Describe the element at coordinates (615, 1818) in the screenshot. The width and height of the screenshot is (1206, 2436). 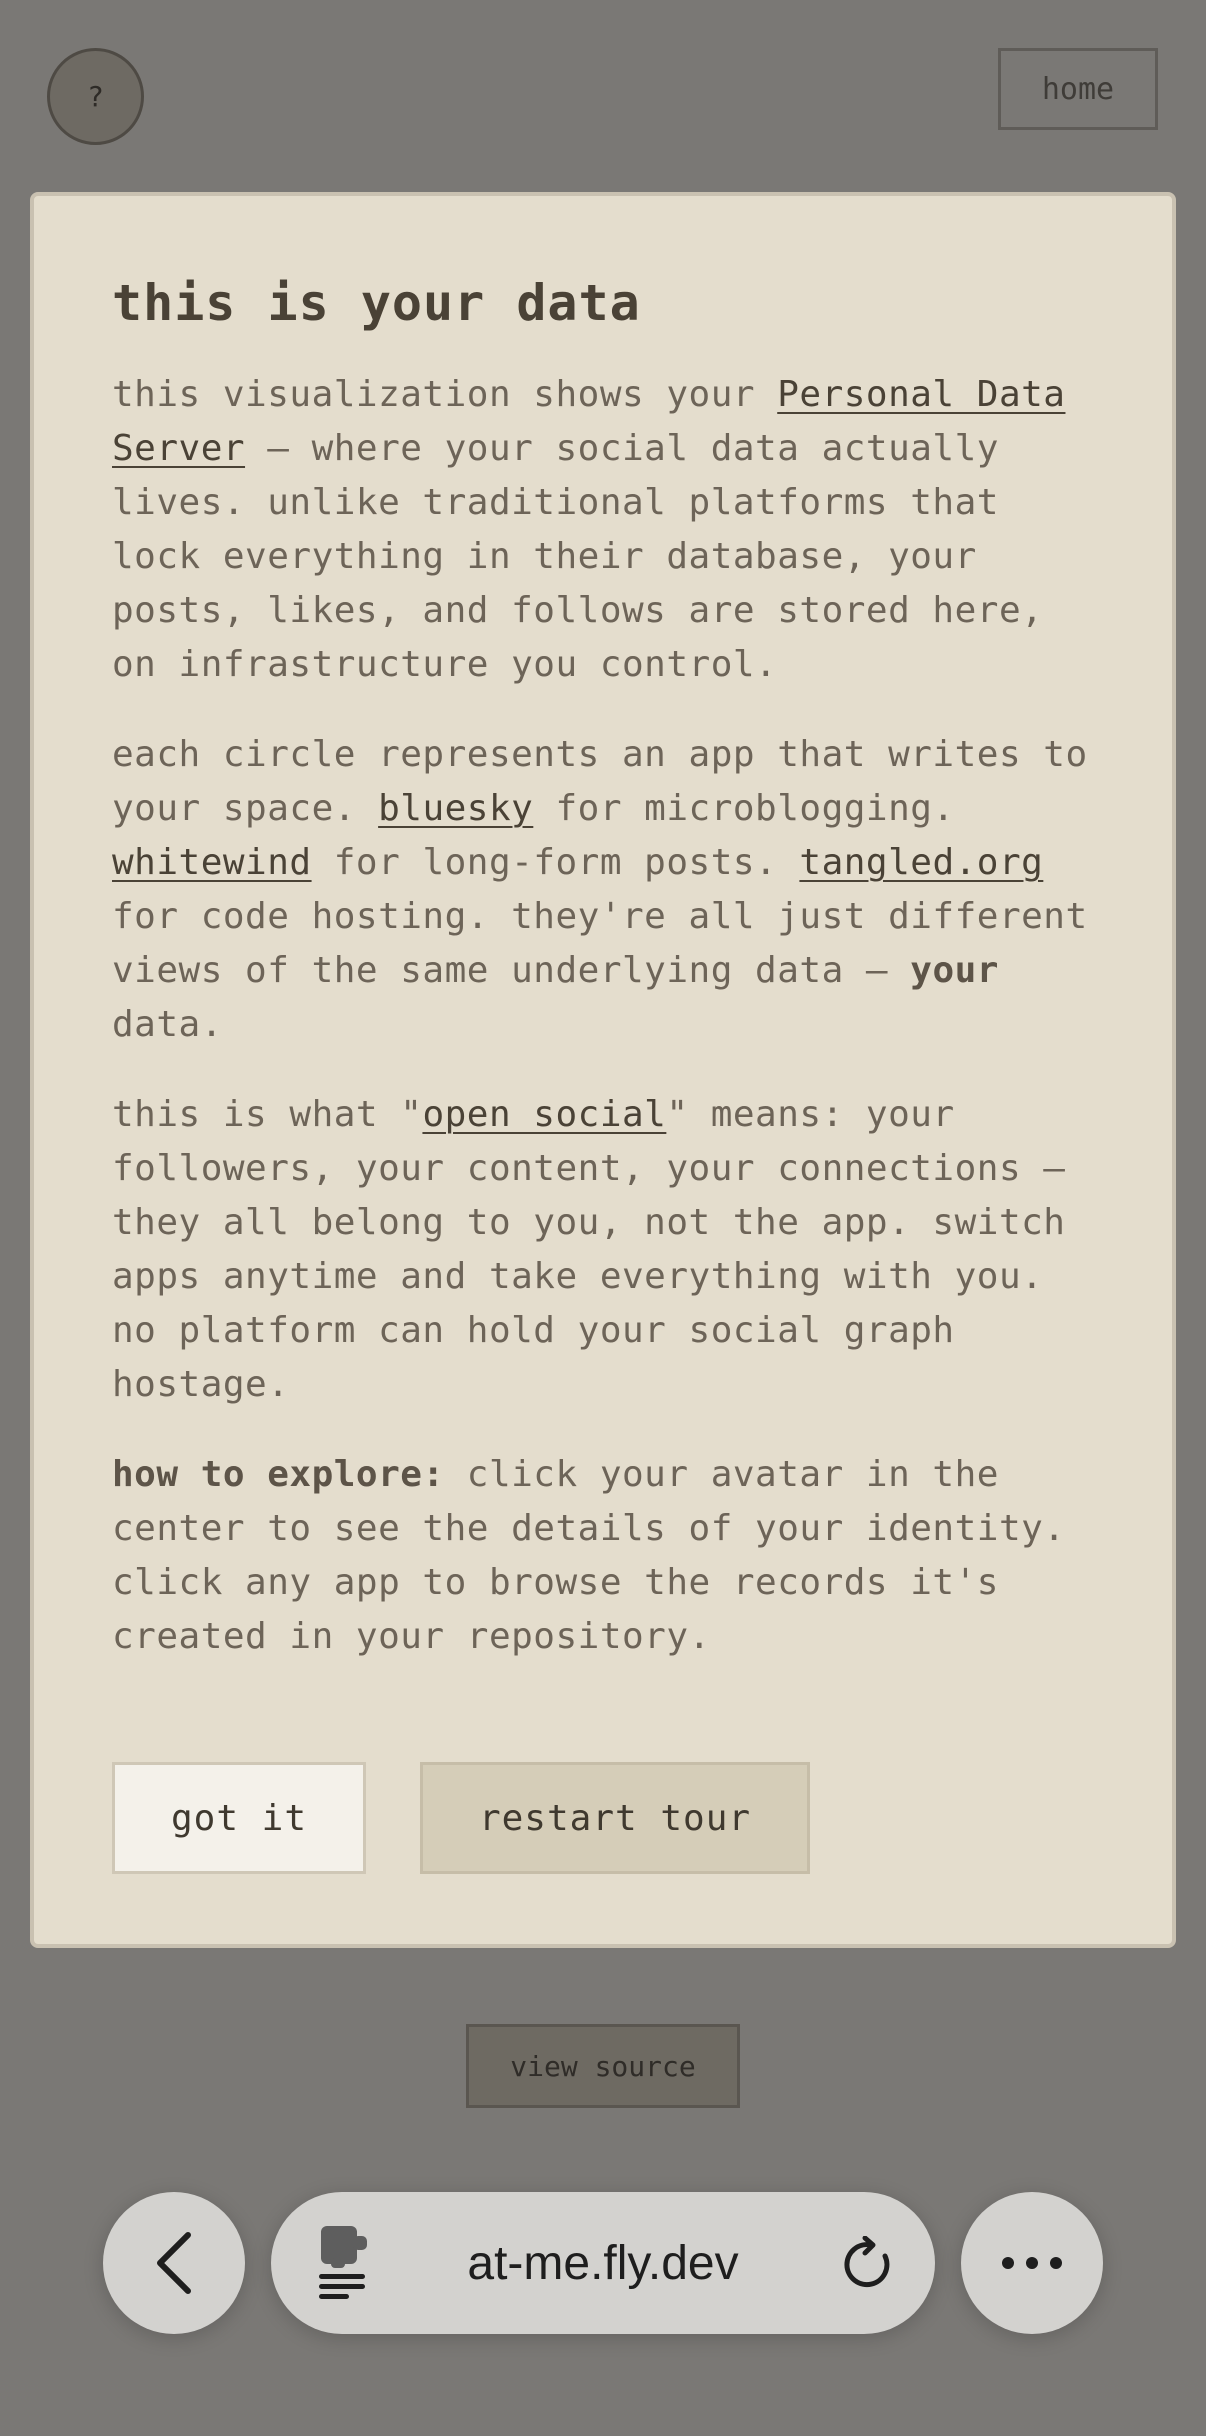
I see `restart-tour-button: restart tour` at that location.